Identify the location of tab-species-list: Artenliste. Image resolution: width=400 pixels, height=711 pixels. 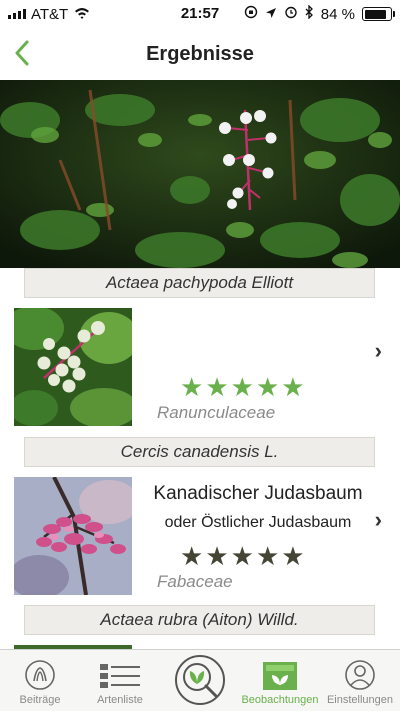
(120, 680).